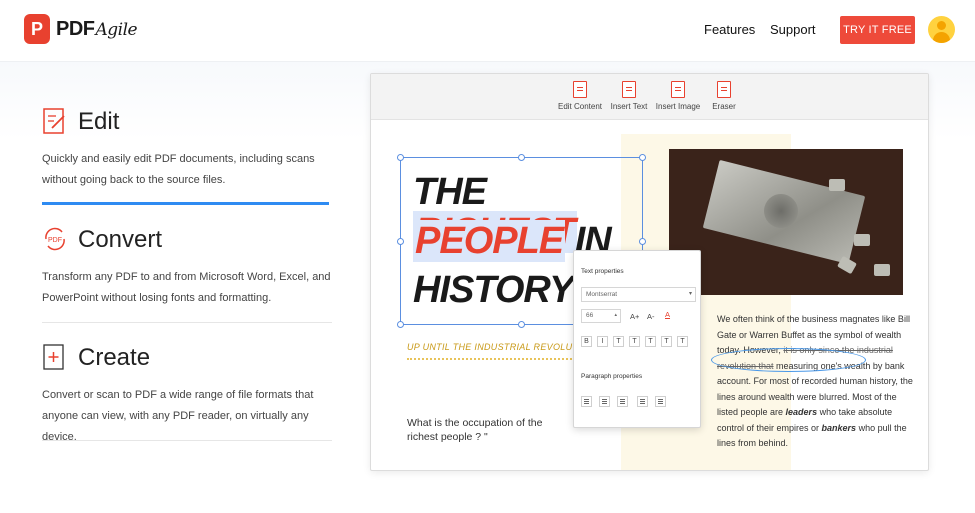 This screenshot has width=975, height=513. I want to click on nav-features-link: Features, so click(729, 29).